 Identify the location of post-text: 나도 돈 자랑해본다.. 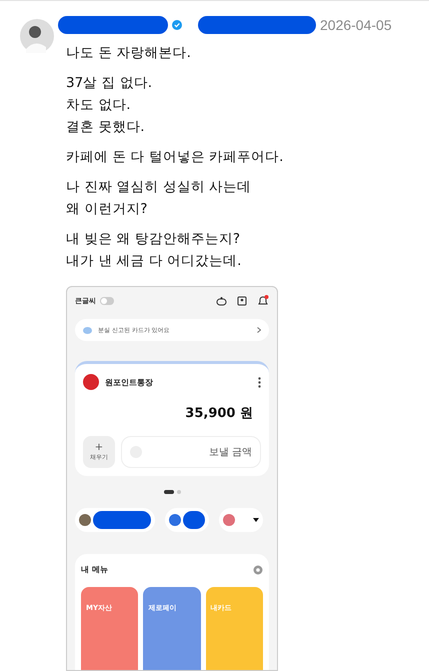
(129, 54).